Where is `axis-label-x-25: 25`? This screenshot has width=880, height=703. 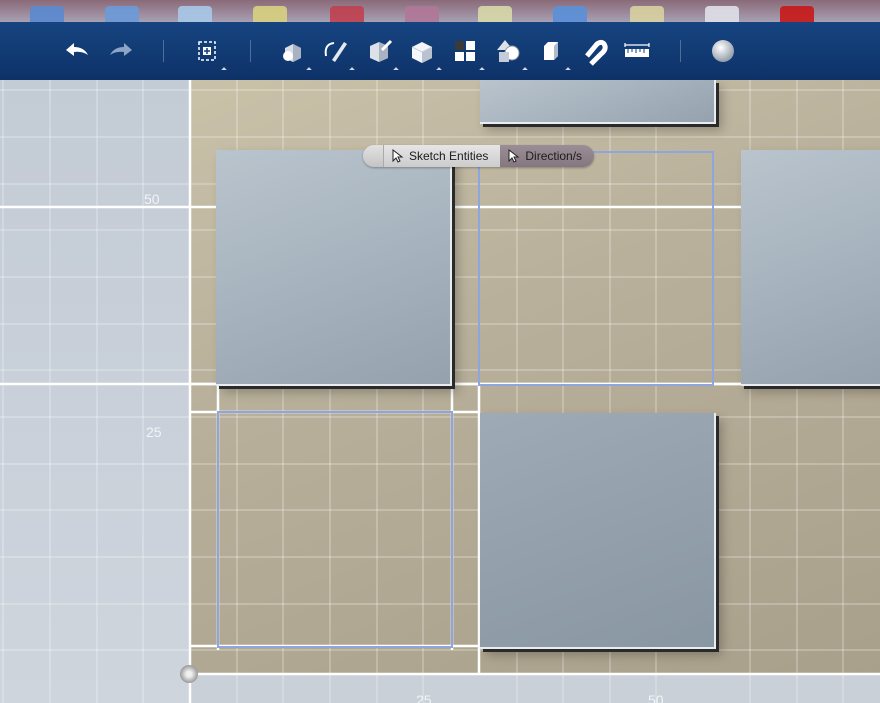
axis-label-x-25: 25 is located at coordinates (424, 697).